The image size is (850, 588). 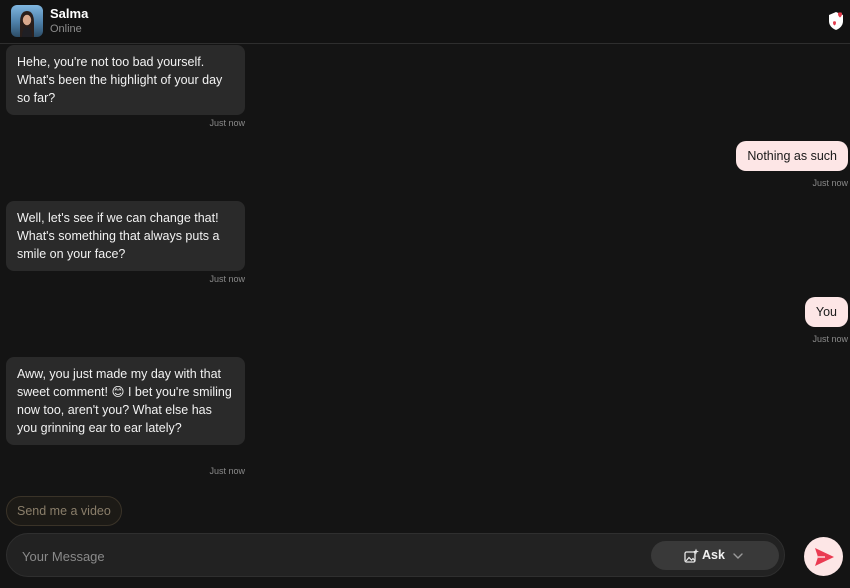 What do you see at coordinates (738, 555) in the screenshot?
I see `chevron-down-icon` at bounding box center [738, 555].